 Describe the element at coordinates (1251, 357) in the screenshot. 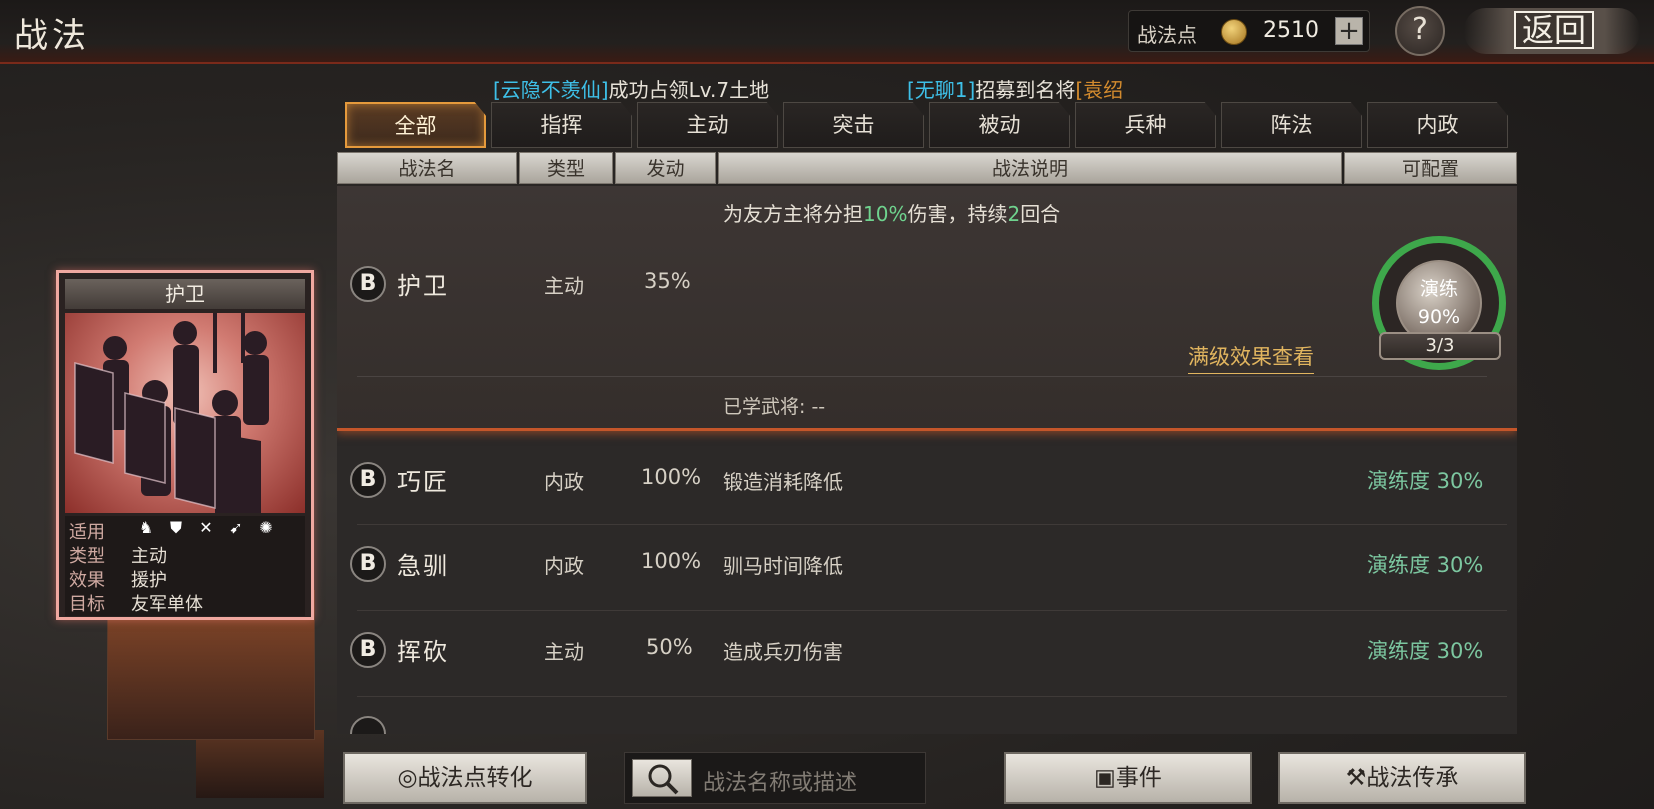

I see `max-level-effect-link: 满级效果查看` at that location.